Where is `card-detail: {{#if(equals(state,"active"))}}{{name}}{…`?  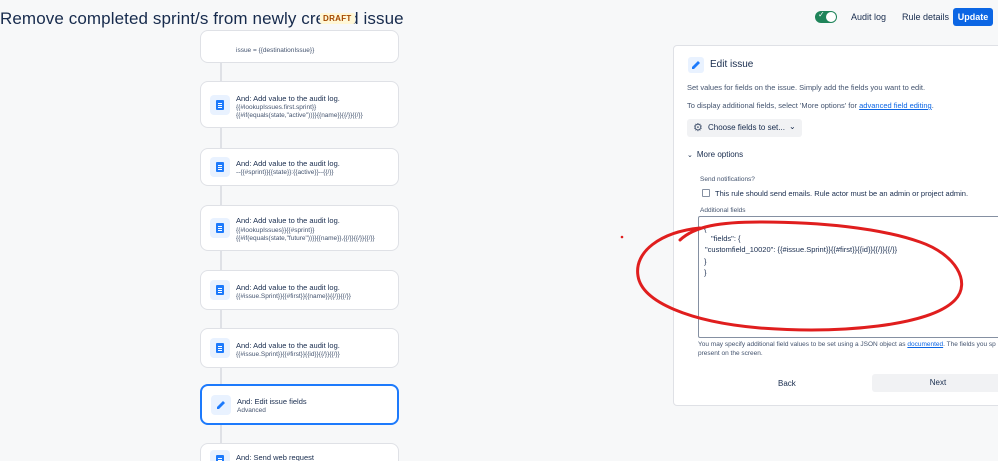
card-detail: {{#if(equals(state,"active"))}}{{name}}{… is located at coordinates (299, 115).